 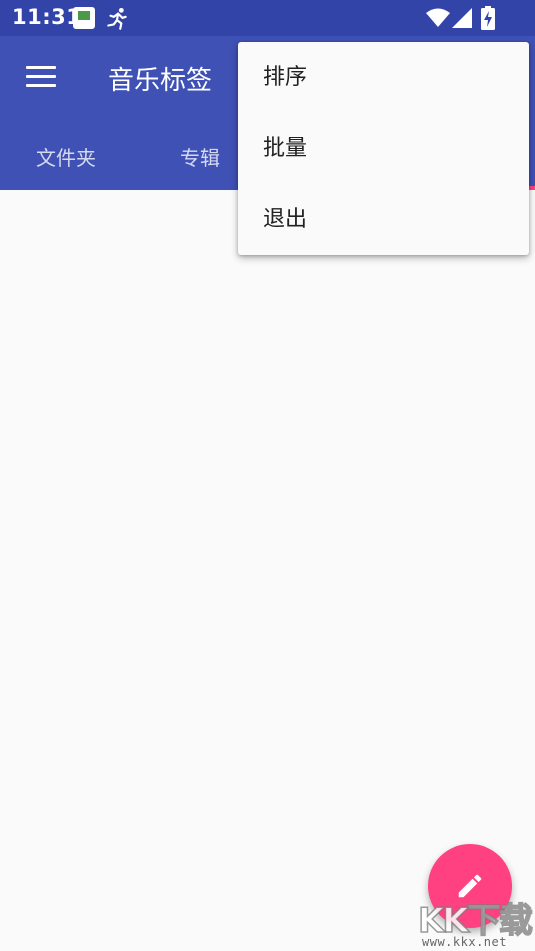 I want to click on menu-item-sort: 排序, so click(x=383, y=77).